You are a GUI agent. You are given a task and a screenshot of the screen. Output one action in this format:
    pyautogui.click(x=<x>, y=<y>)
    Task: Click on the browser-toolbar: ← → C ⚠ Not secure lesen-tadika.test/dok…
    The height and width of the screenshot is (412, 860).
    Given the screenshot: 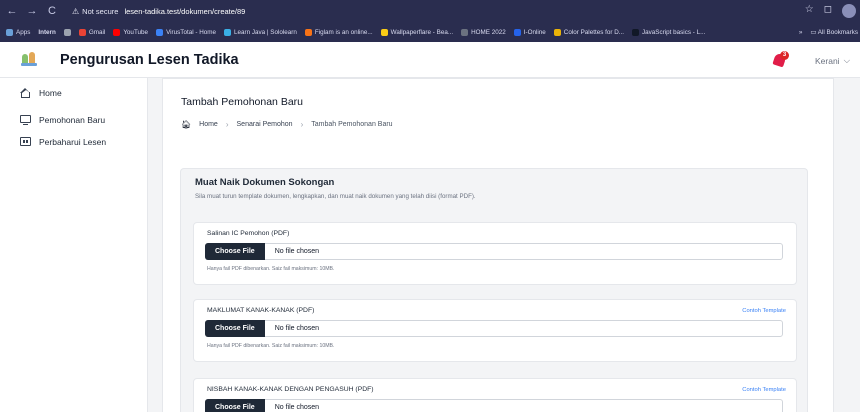 What is the action you would take?
    pyautogui.click(x=430, y=11)
    